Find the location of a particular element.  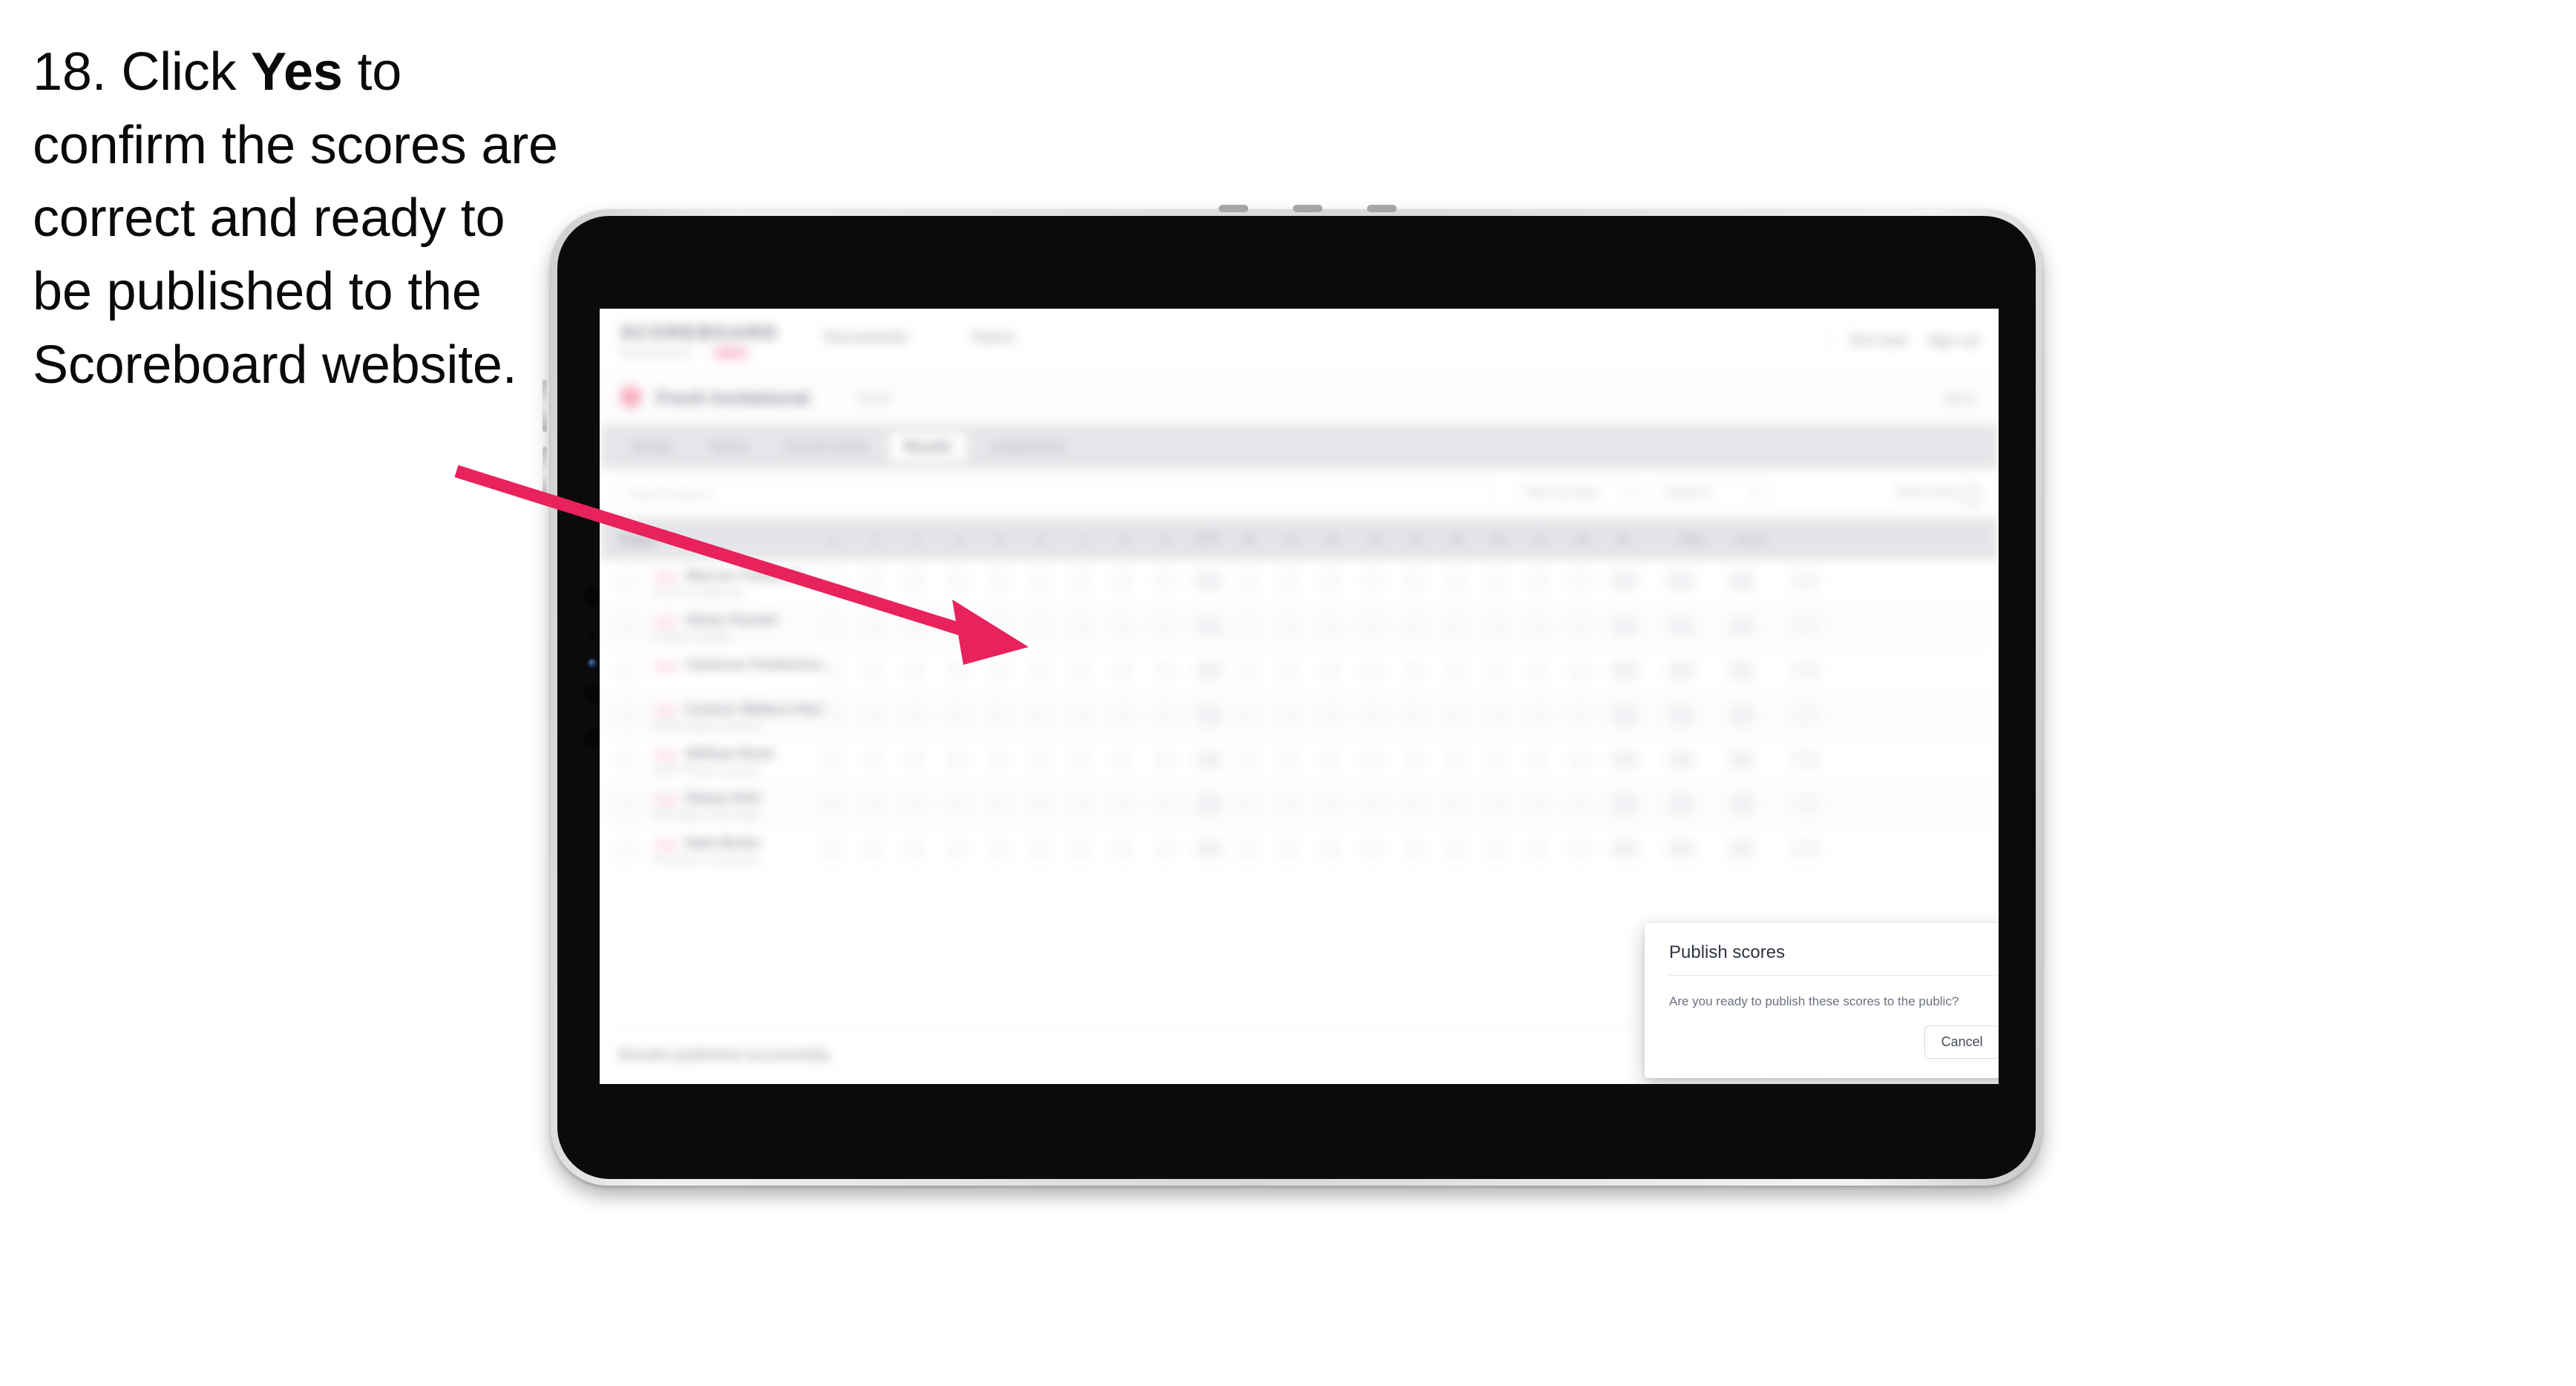

tab-leaderboard: Leaderboard is located at coordinates (1027, 447).